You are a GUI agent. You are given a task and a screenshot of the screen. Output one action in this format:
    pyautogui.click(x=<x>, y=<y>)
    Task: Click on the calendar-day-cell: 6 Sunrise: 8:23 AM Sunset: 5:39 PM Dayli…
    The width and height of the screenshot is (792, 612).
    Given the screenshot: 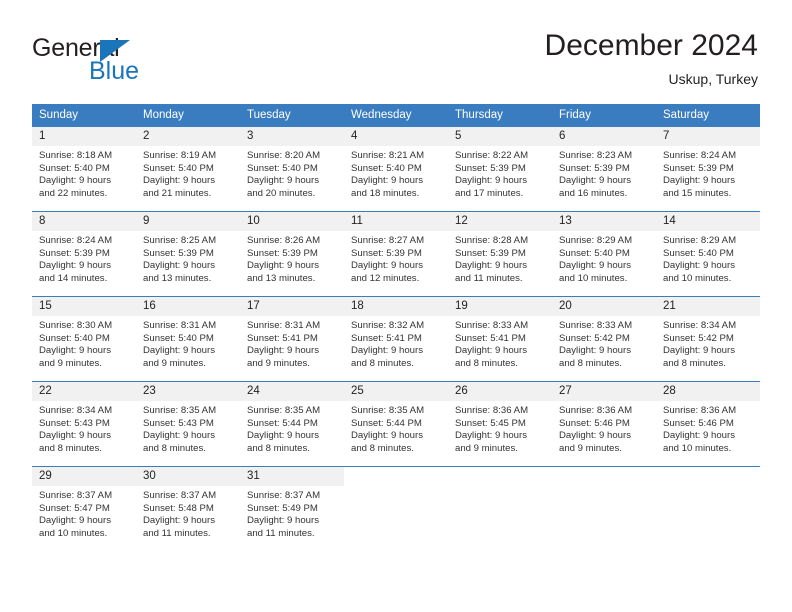 What is the action you would take?
    pyautogui.click(x=604, y=169)
    